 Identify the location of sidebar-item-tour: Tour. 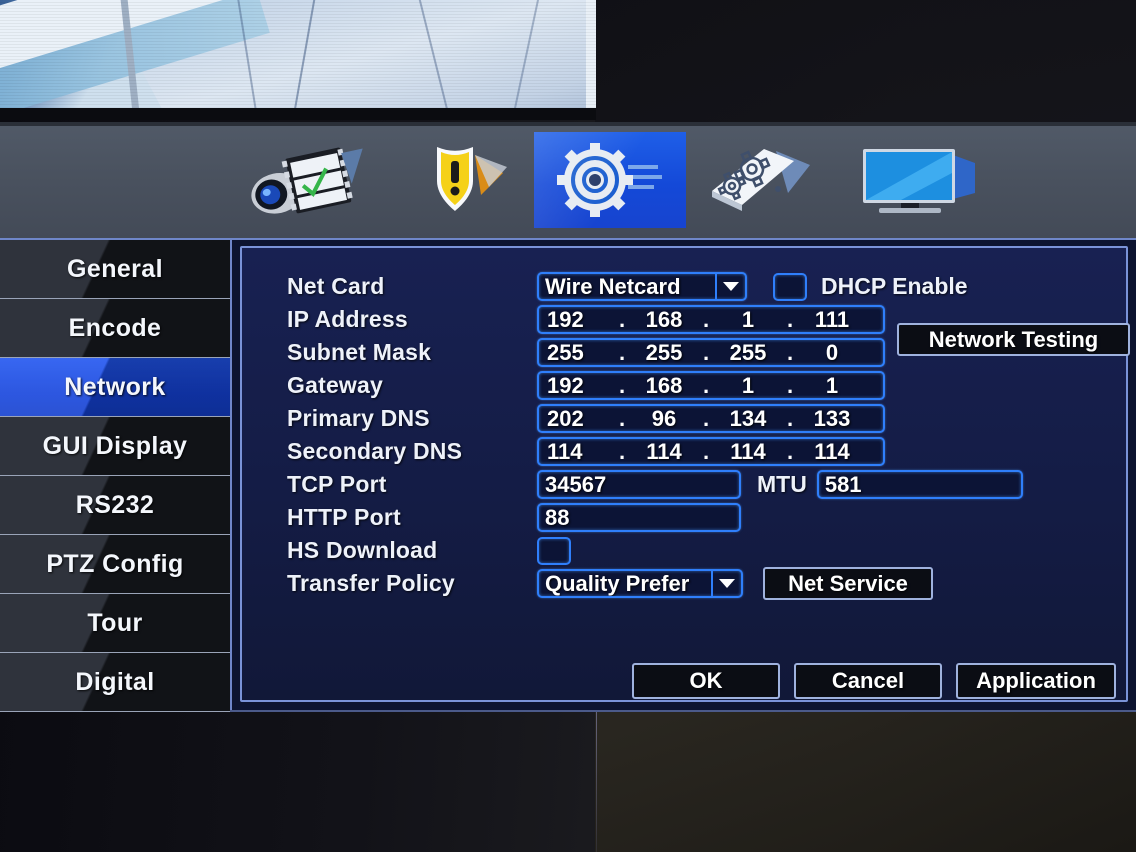
(115, 623).